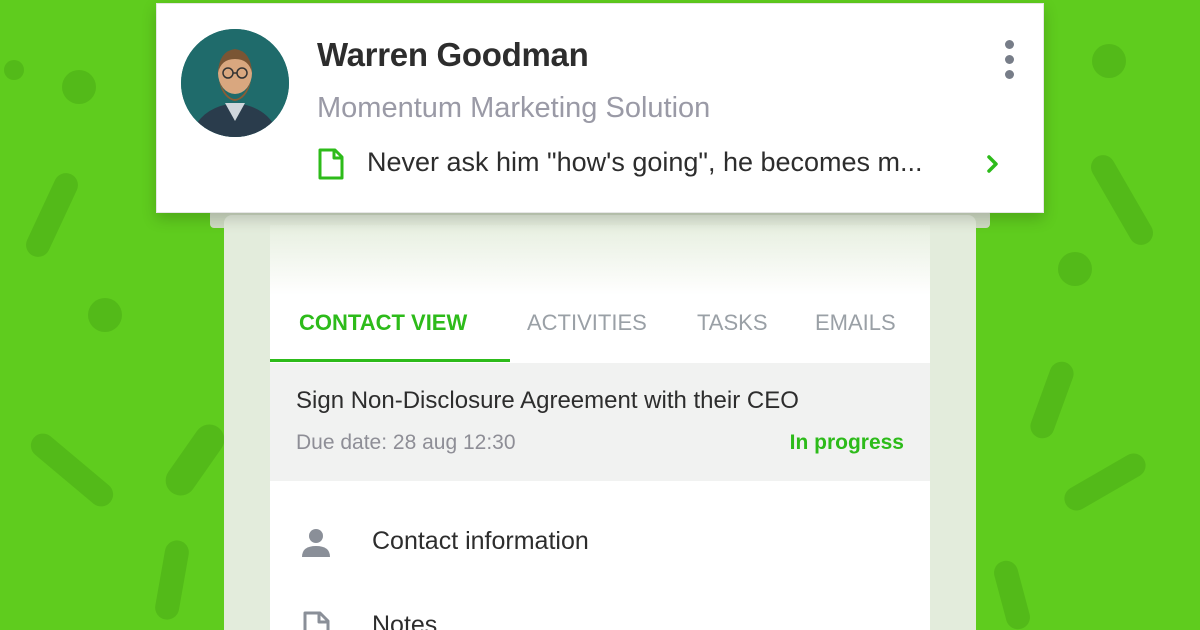 The width and height of the screenshot is (1200, 630). Describe the element at coordinates (235, 83) in the screenshot. I see `avatar` at that location.